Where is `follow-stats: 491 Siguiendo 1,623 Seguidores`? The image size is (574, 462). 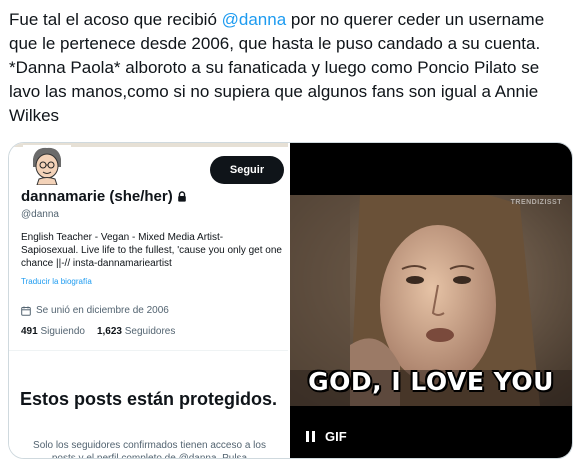
follow-stats: 491 Siguiendo 1,623 Seguidores is located at coordinates (98, 331).